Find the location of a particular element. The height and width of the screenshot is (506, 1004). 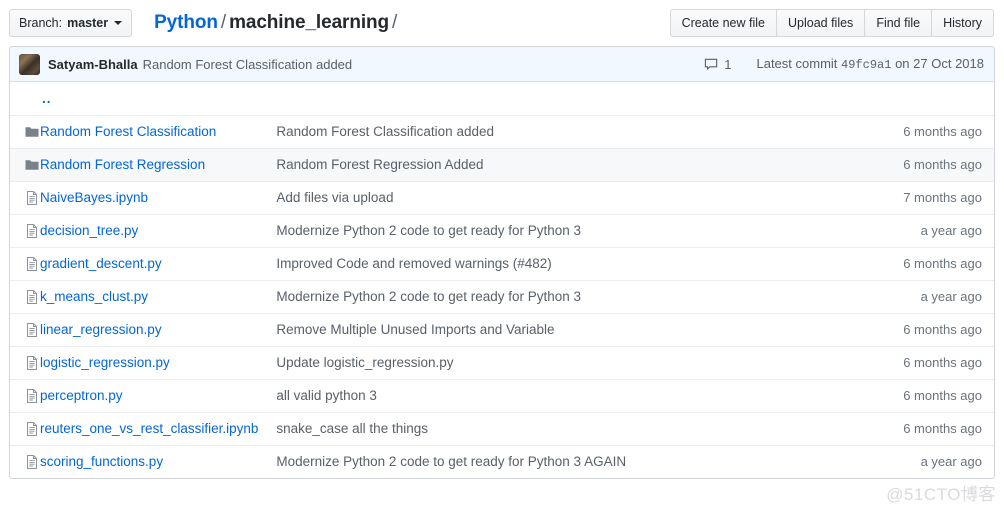

breadcrumb-repo-link: Python is located at coordinates (186, 22).